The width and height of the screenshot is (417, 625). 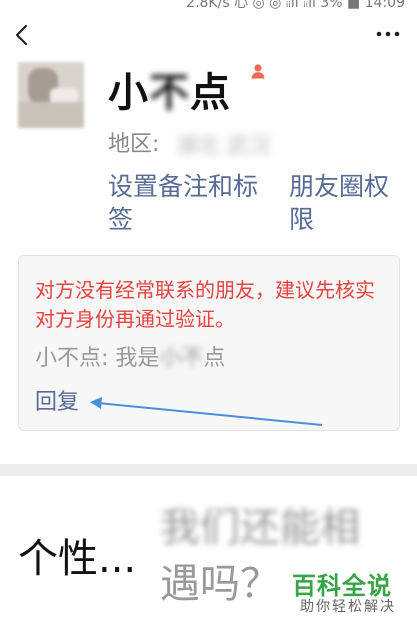 What do you see at coordinates (169, 93) in the screenshot?
I see `nickname-blurred: 不` at bounding box center [169, 93].